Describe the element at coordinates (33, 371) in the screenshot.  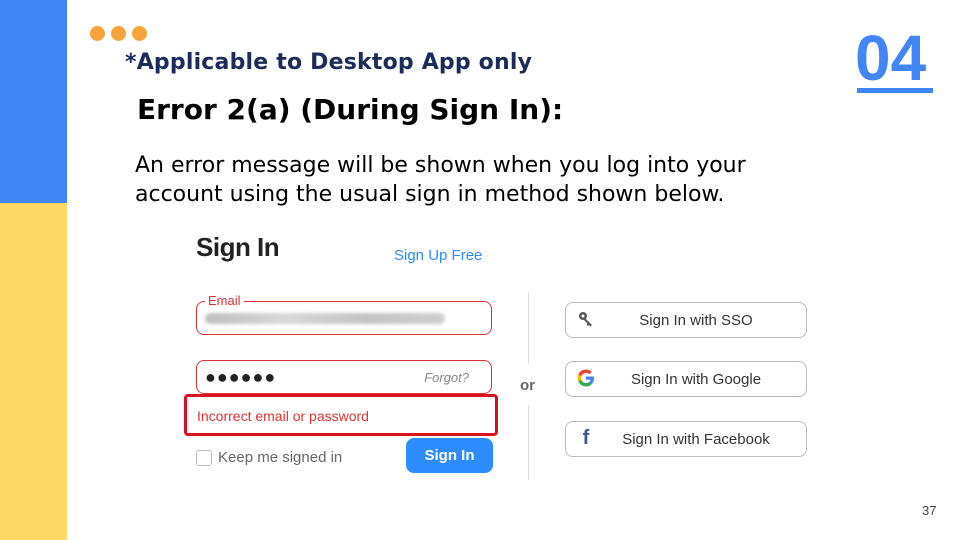
I see `sidebar-yellow-block` at that location.